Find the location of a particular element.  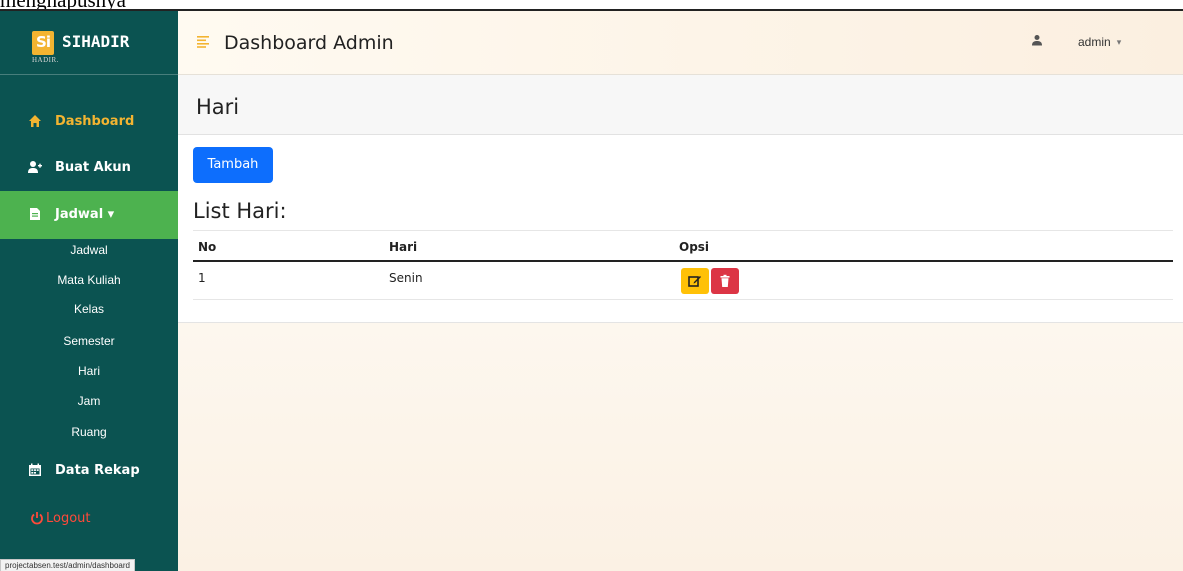

logo-subtext: HADIR. is located at coordinates (45, 60).